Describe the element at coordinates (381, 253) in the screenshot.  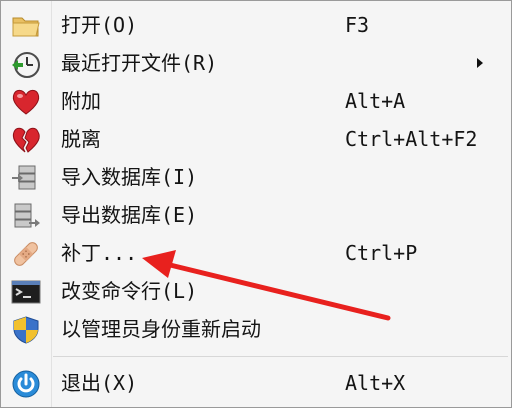
I see `menu-item-shortcut: Ctrl+P` at that location.